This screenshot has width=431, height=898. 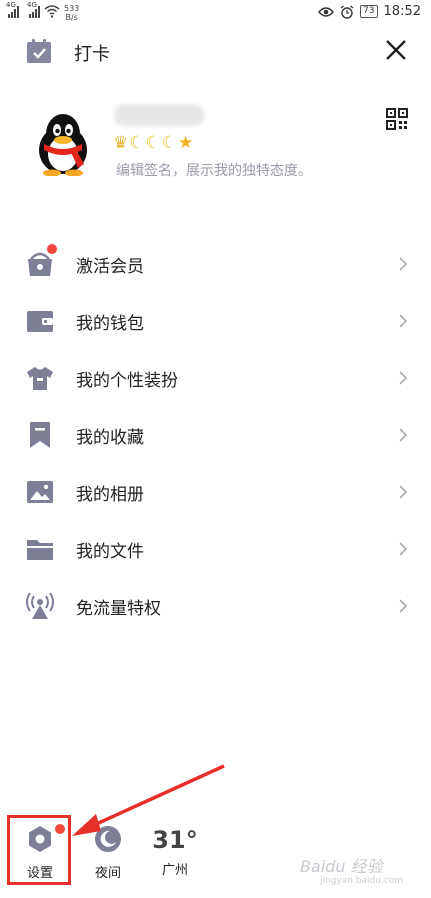 I want to click on weather-widget: 31° 广州, so click(x=175, y=852).